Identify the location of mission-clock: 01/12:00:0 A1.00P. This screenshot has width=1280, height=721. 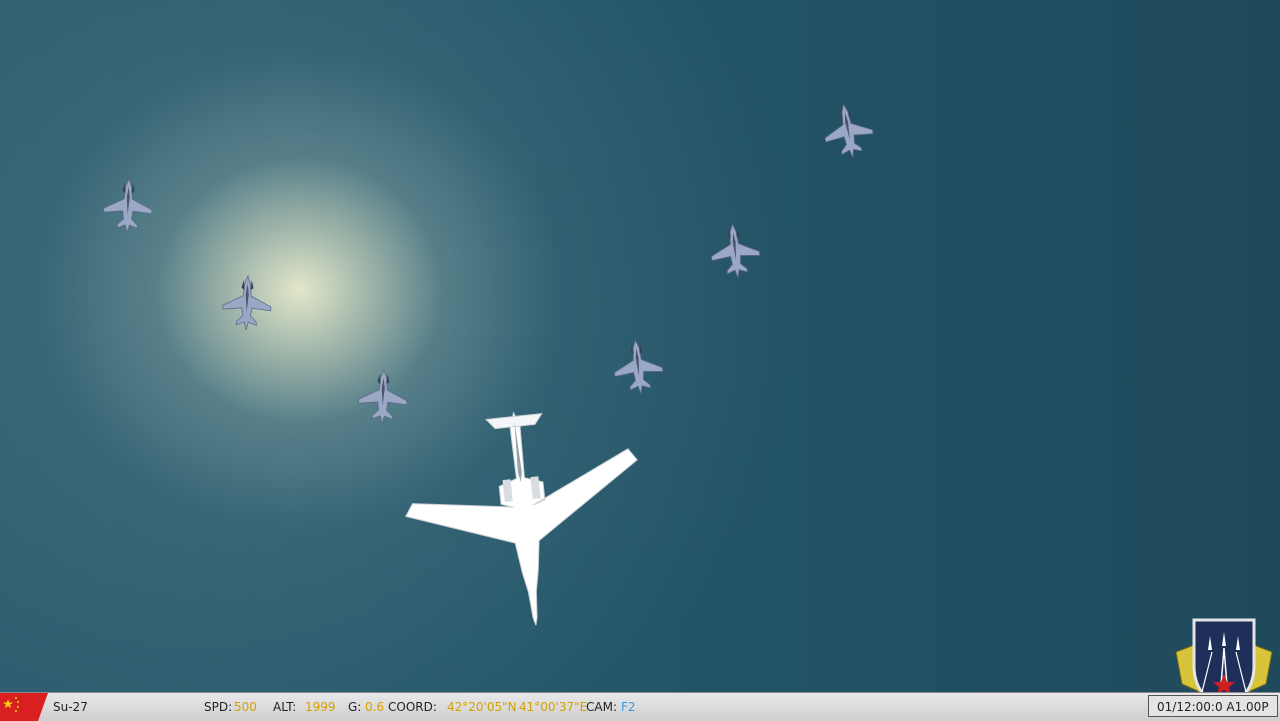
(1213, 706).